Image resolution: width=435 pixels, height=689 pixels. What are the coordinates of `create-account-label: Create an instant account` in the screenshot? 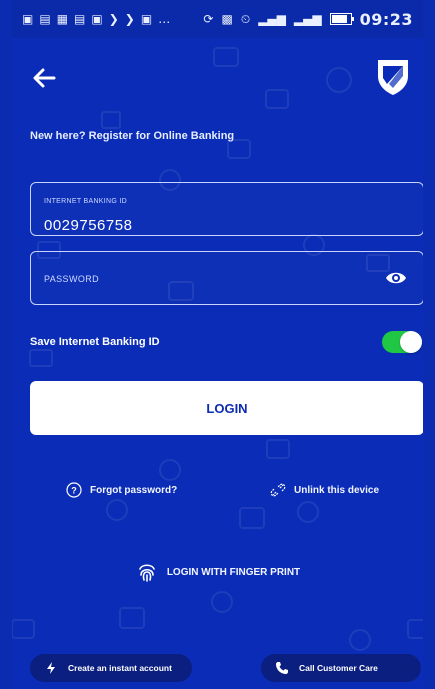 It's located at (120, 668).